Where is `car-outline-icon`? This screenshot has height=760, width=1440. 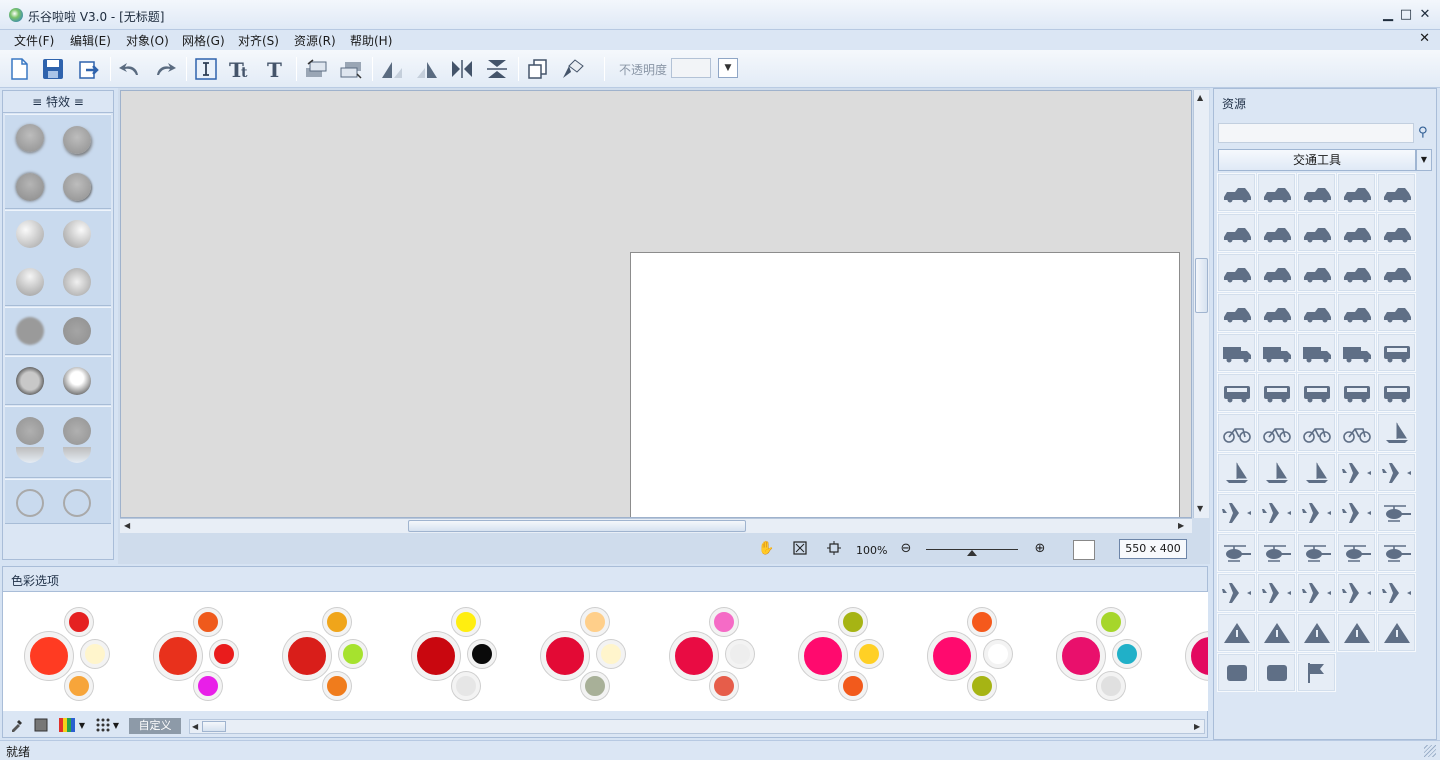 car-outline-icon is located at coordinates (1316, 232).